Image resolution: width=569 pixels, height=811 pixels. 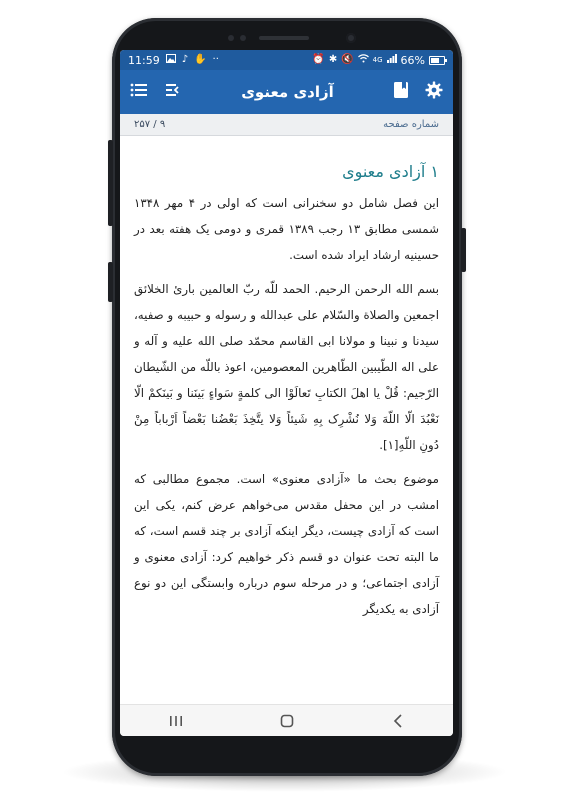 I want to click on bookmark-icon, so click(x=401, y=92).